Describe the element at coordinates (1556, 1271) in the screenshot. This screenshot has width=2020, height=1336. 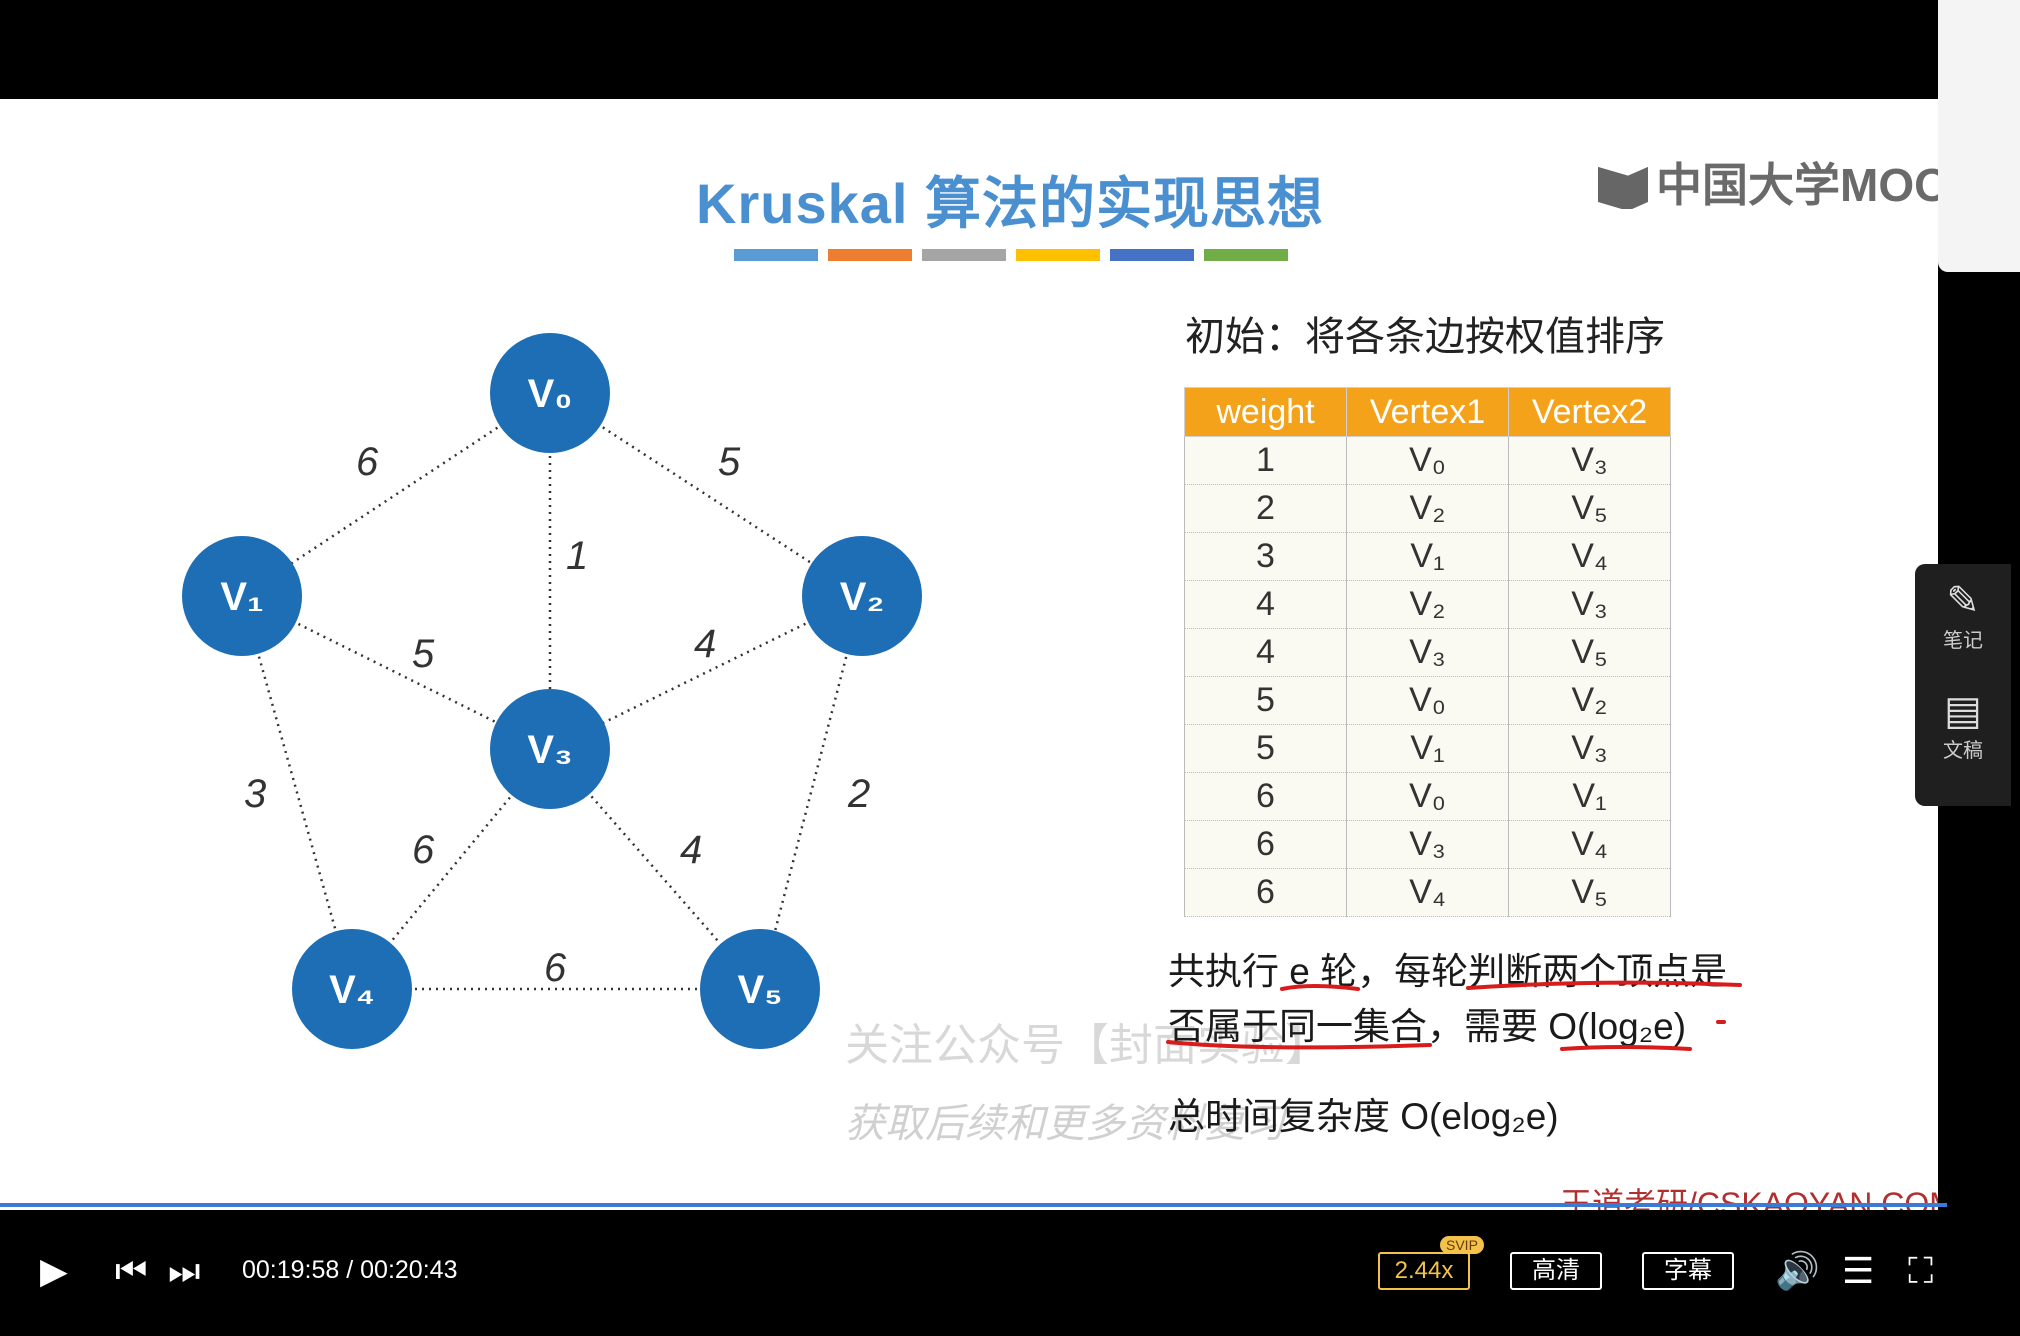
I see `quality-button: 高清` at that location.